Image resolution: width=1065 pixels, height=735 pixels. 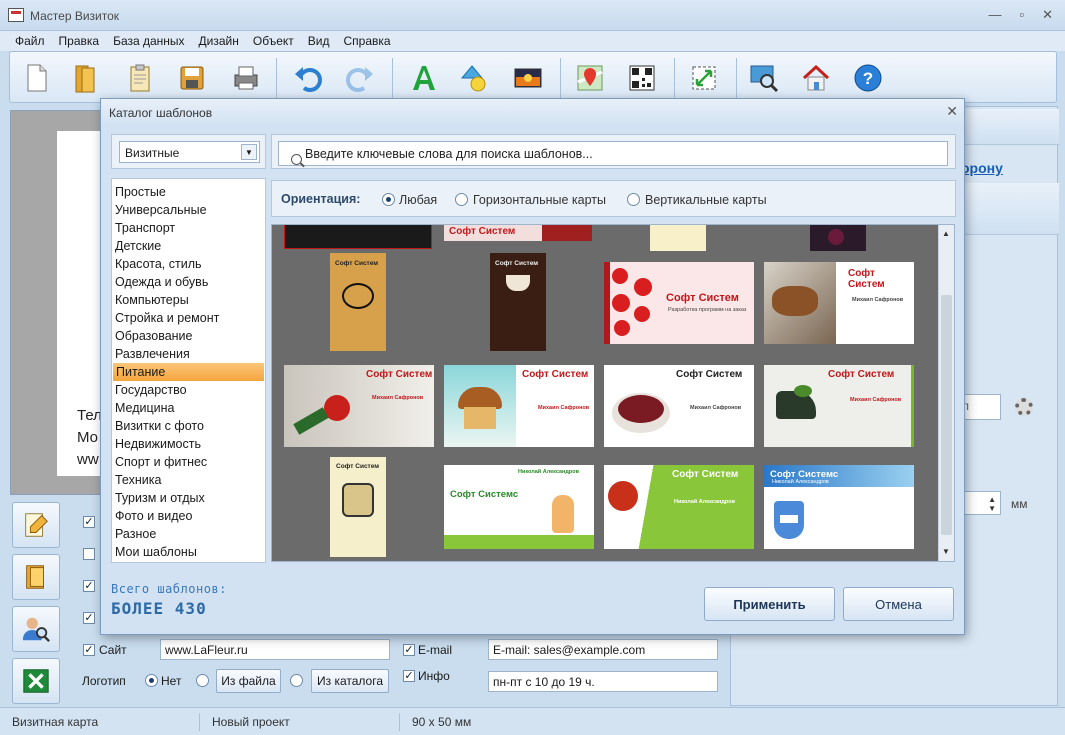 I want to click on category-item: Детские, so click(x=188, y=246).